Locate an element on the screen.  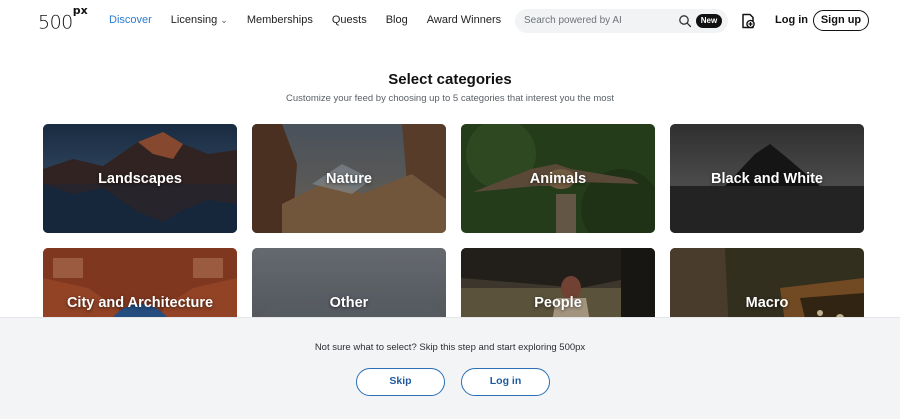
skip-button: Skip is located at coordinates (400, 382).